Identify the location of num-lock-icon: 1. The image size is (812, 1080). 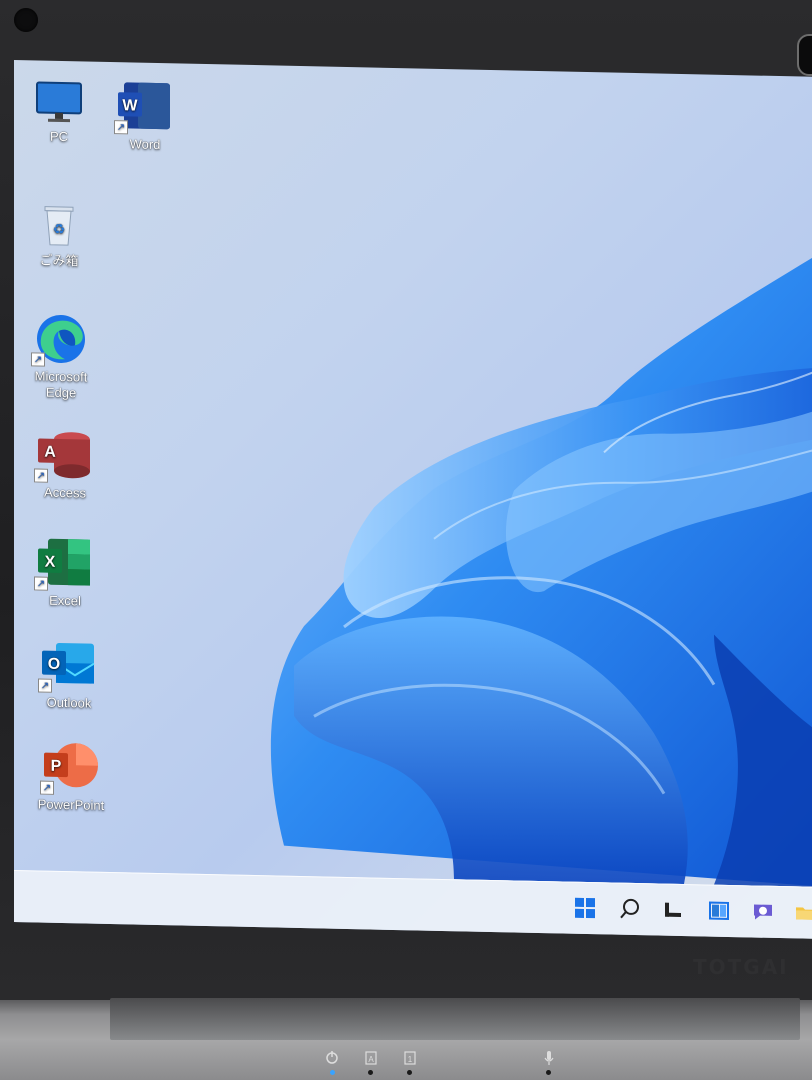
(410, 1059).